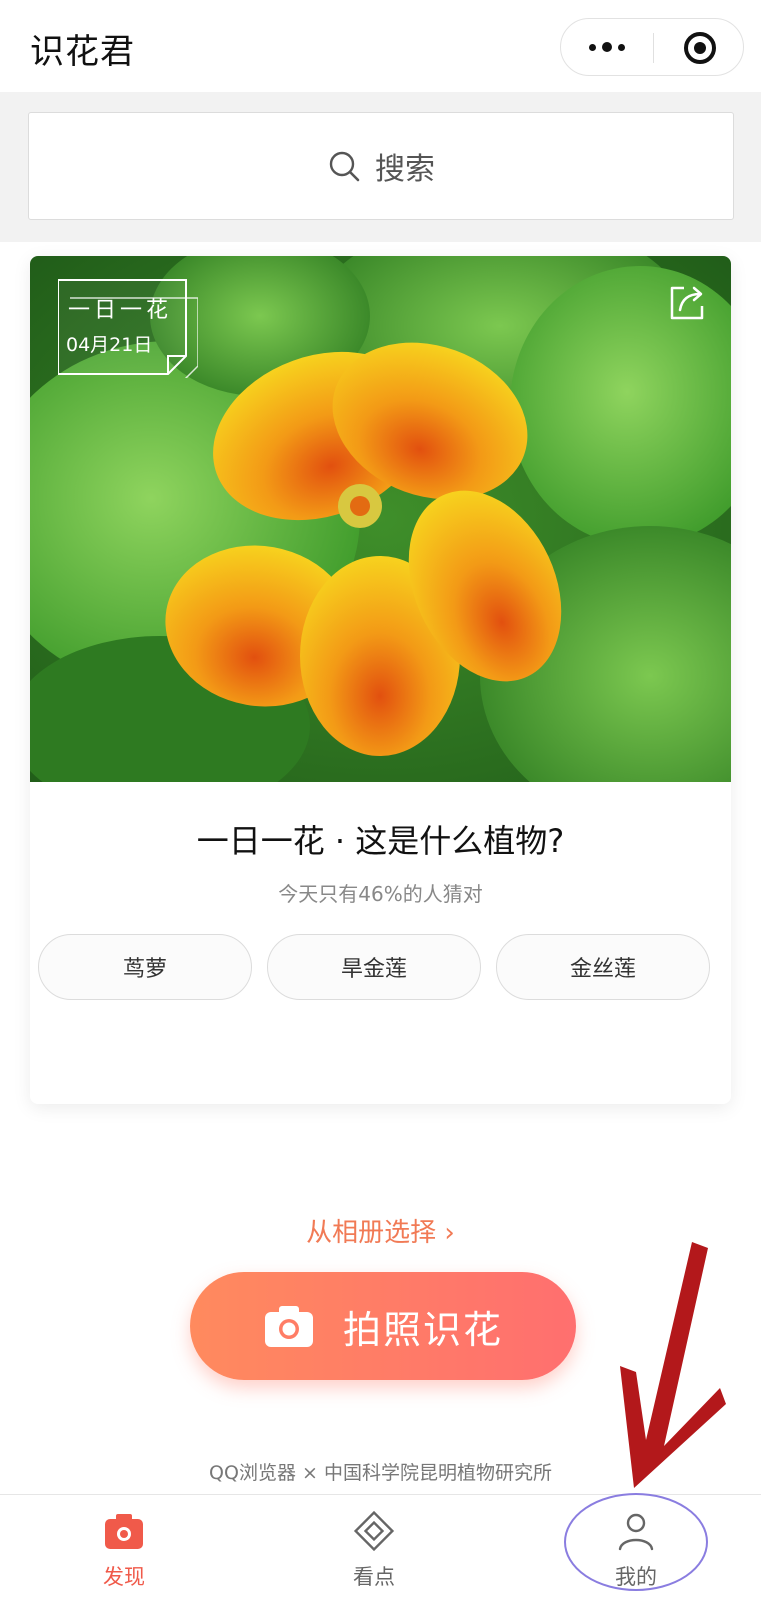 The width and height of the screenshot is (761, 1601). Describe the element at coordinates (603, 967) in the screenshot. I see `answer-option-3: 金丝莲` at that location.